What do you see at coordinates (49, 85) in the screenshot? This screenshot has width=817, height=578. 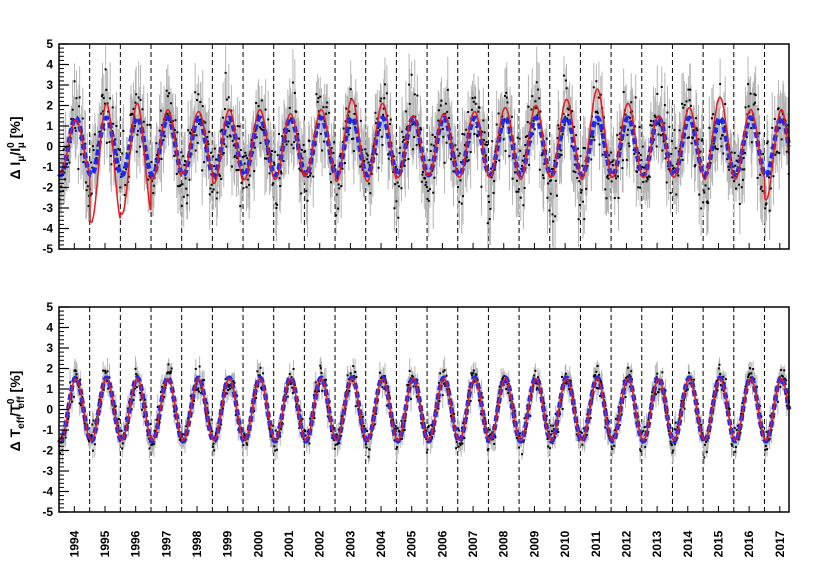 I see `y-tick-label: 3` at bounding box center [49, 85].